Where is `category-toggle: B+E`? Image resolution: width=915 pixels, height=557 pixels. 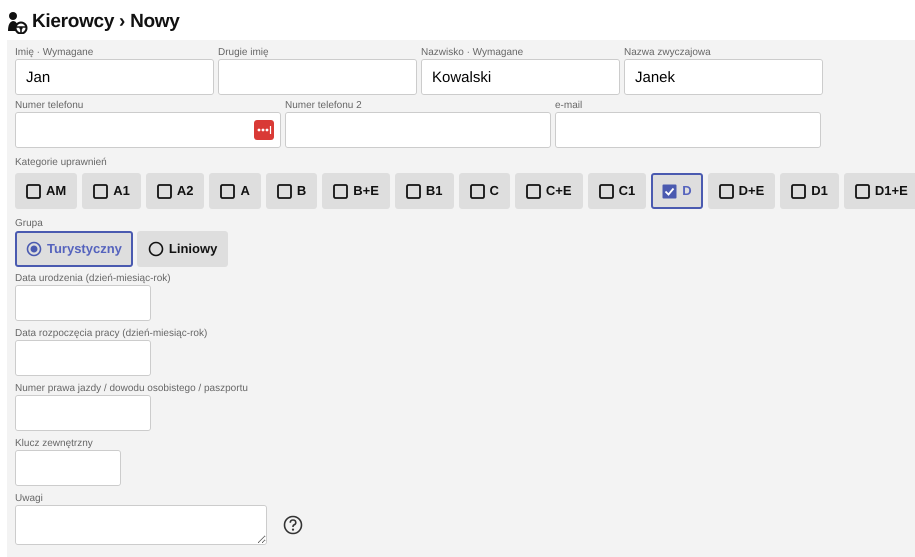
category-toggle: B+E is located at coordinates (356, 191).